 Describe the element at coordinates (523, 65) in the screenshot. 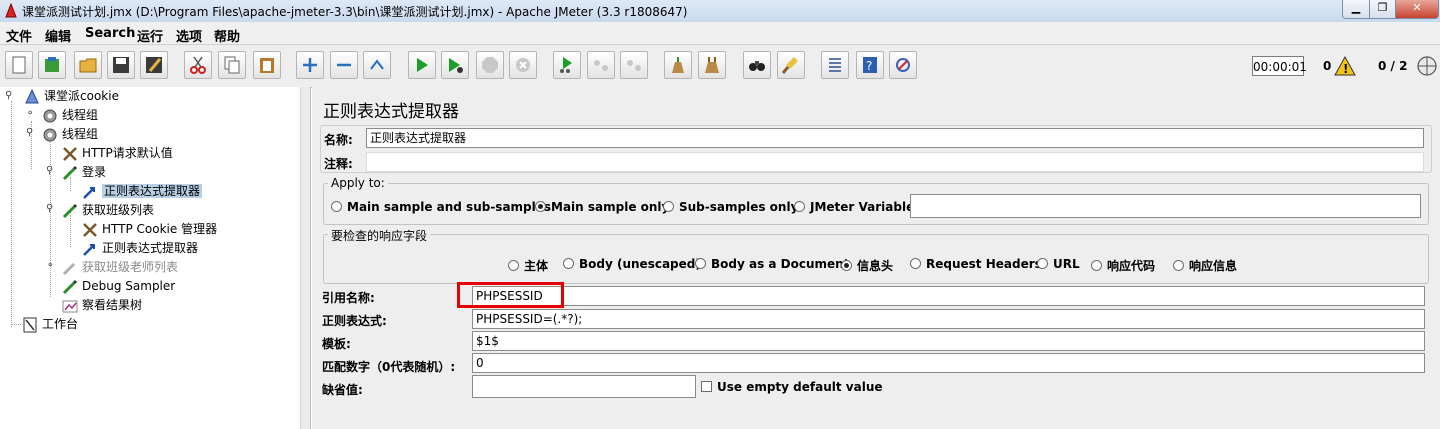

I see `shutdown-icon` at that location.